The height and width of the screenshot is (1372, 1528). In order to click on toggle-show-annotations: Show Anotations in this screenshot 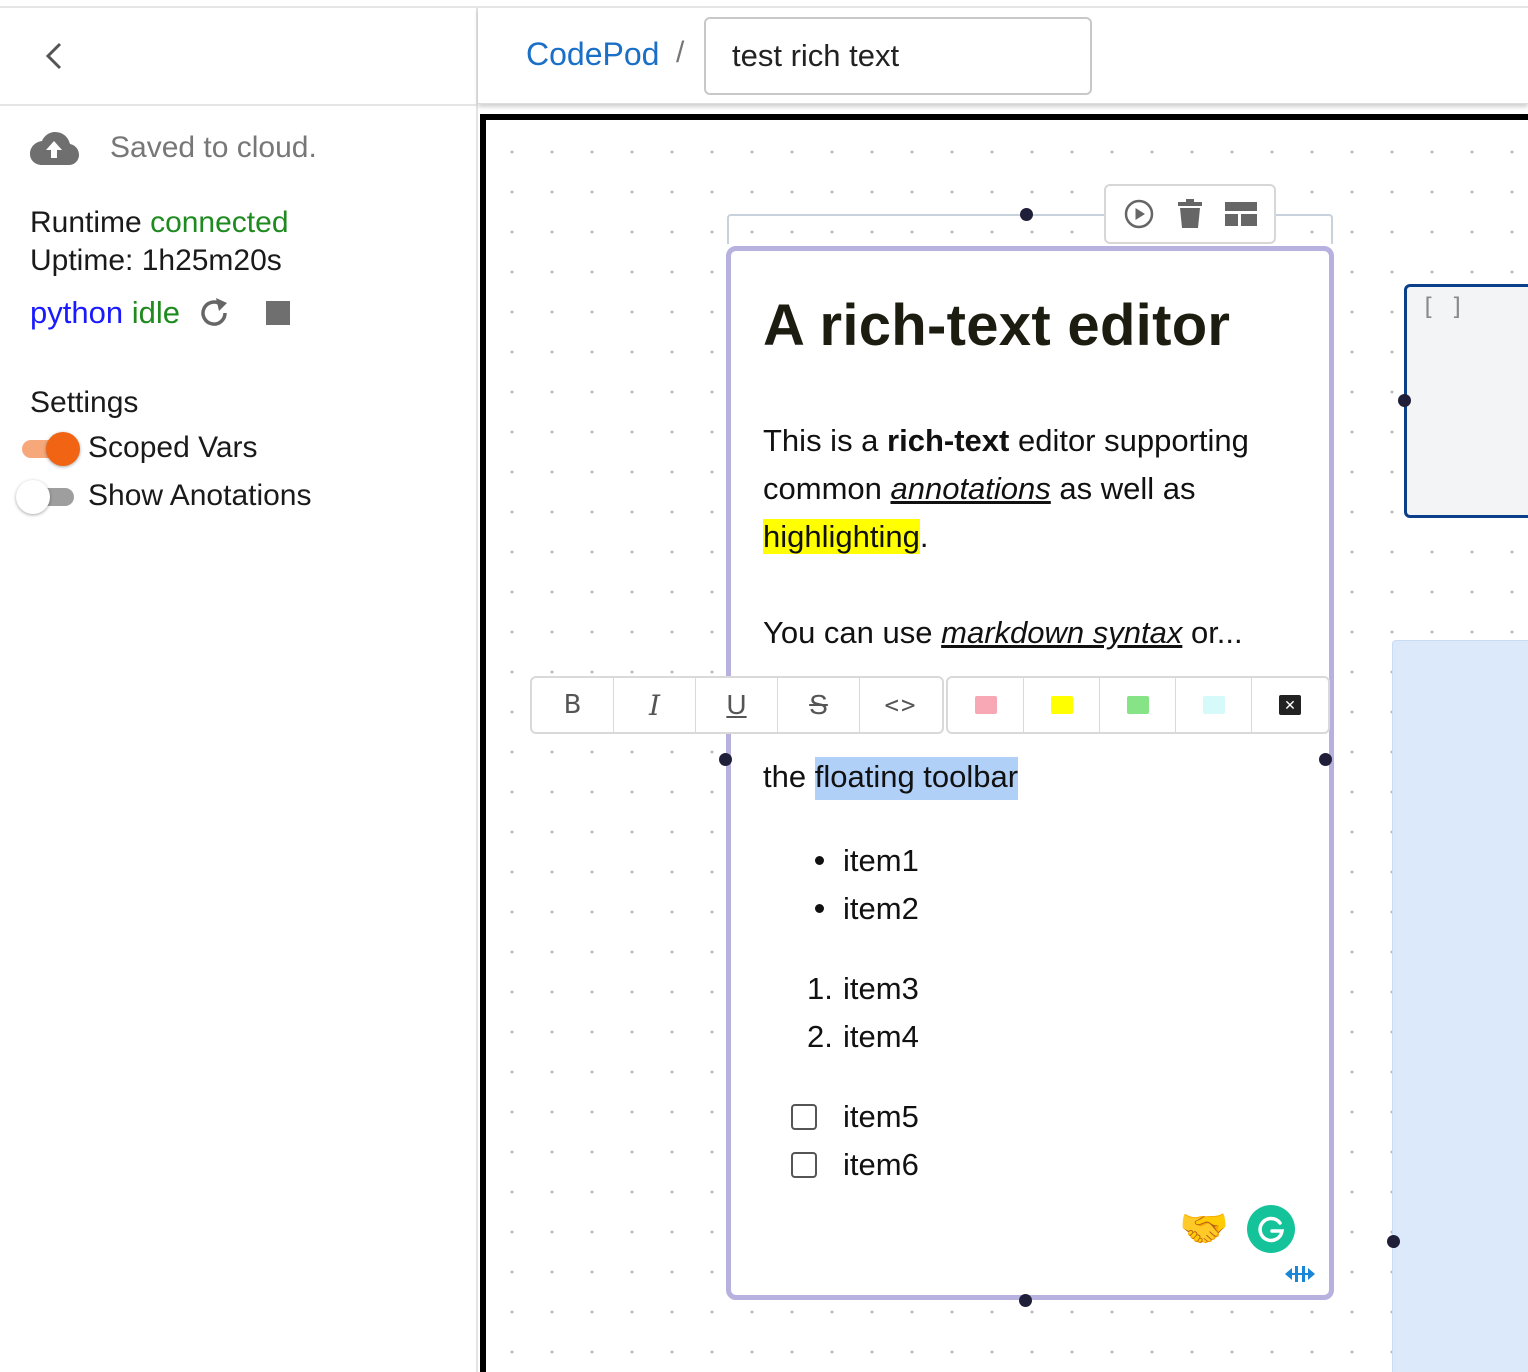, I will do `click(164, 496)`.